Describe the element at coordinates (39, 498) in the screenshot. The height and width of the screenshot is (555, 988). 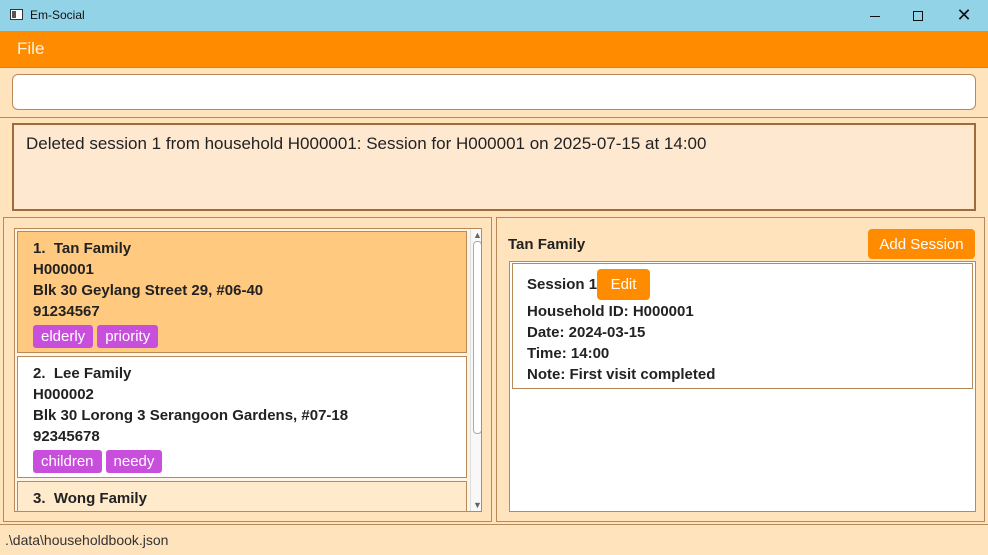
I see `household-index: 3.` at that location.